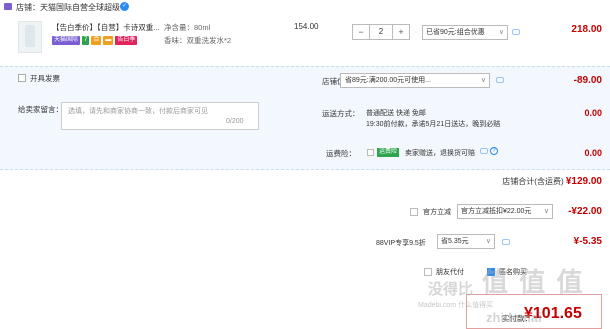 This screenshot has height=329, width=610. I want to click on shipping-method: 普通配送 快递 免邮, so click(396, 113).